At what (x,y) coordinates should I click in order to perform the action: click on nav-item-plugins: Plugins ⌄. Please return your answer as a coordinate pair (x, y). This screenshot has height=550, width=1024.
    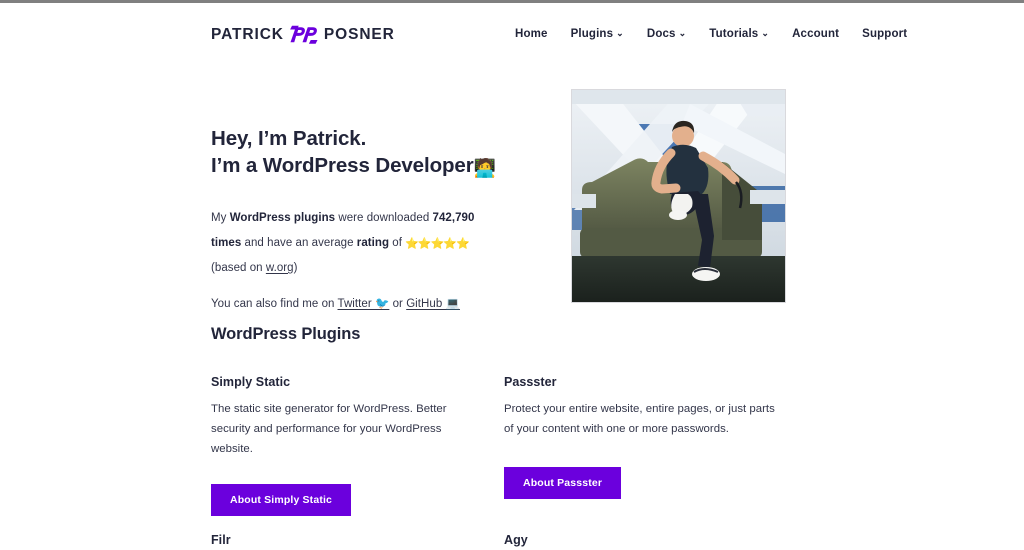
    Looking at the image, I should click on (597, 34).